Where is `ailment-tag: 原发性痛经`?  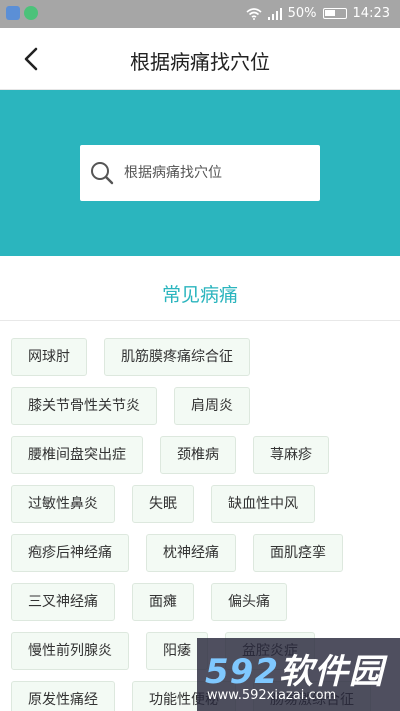 ailment-tag: 原发性痛经 is located at coordinates (63, 696).